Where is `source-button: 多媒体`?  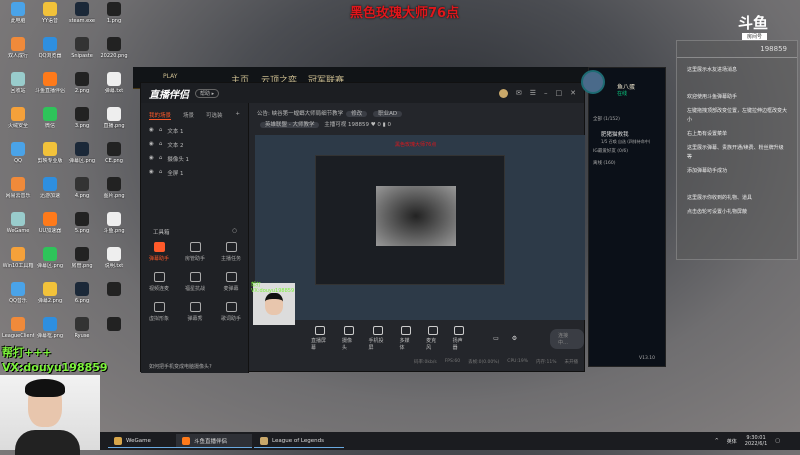
source-button: 多媒体 is located at coordinates (407, 338).